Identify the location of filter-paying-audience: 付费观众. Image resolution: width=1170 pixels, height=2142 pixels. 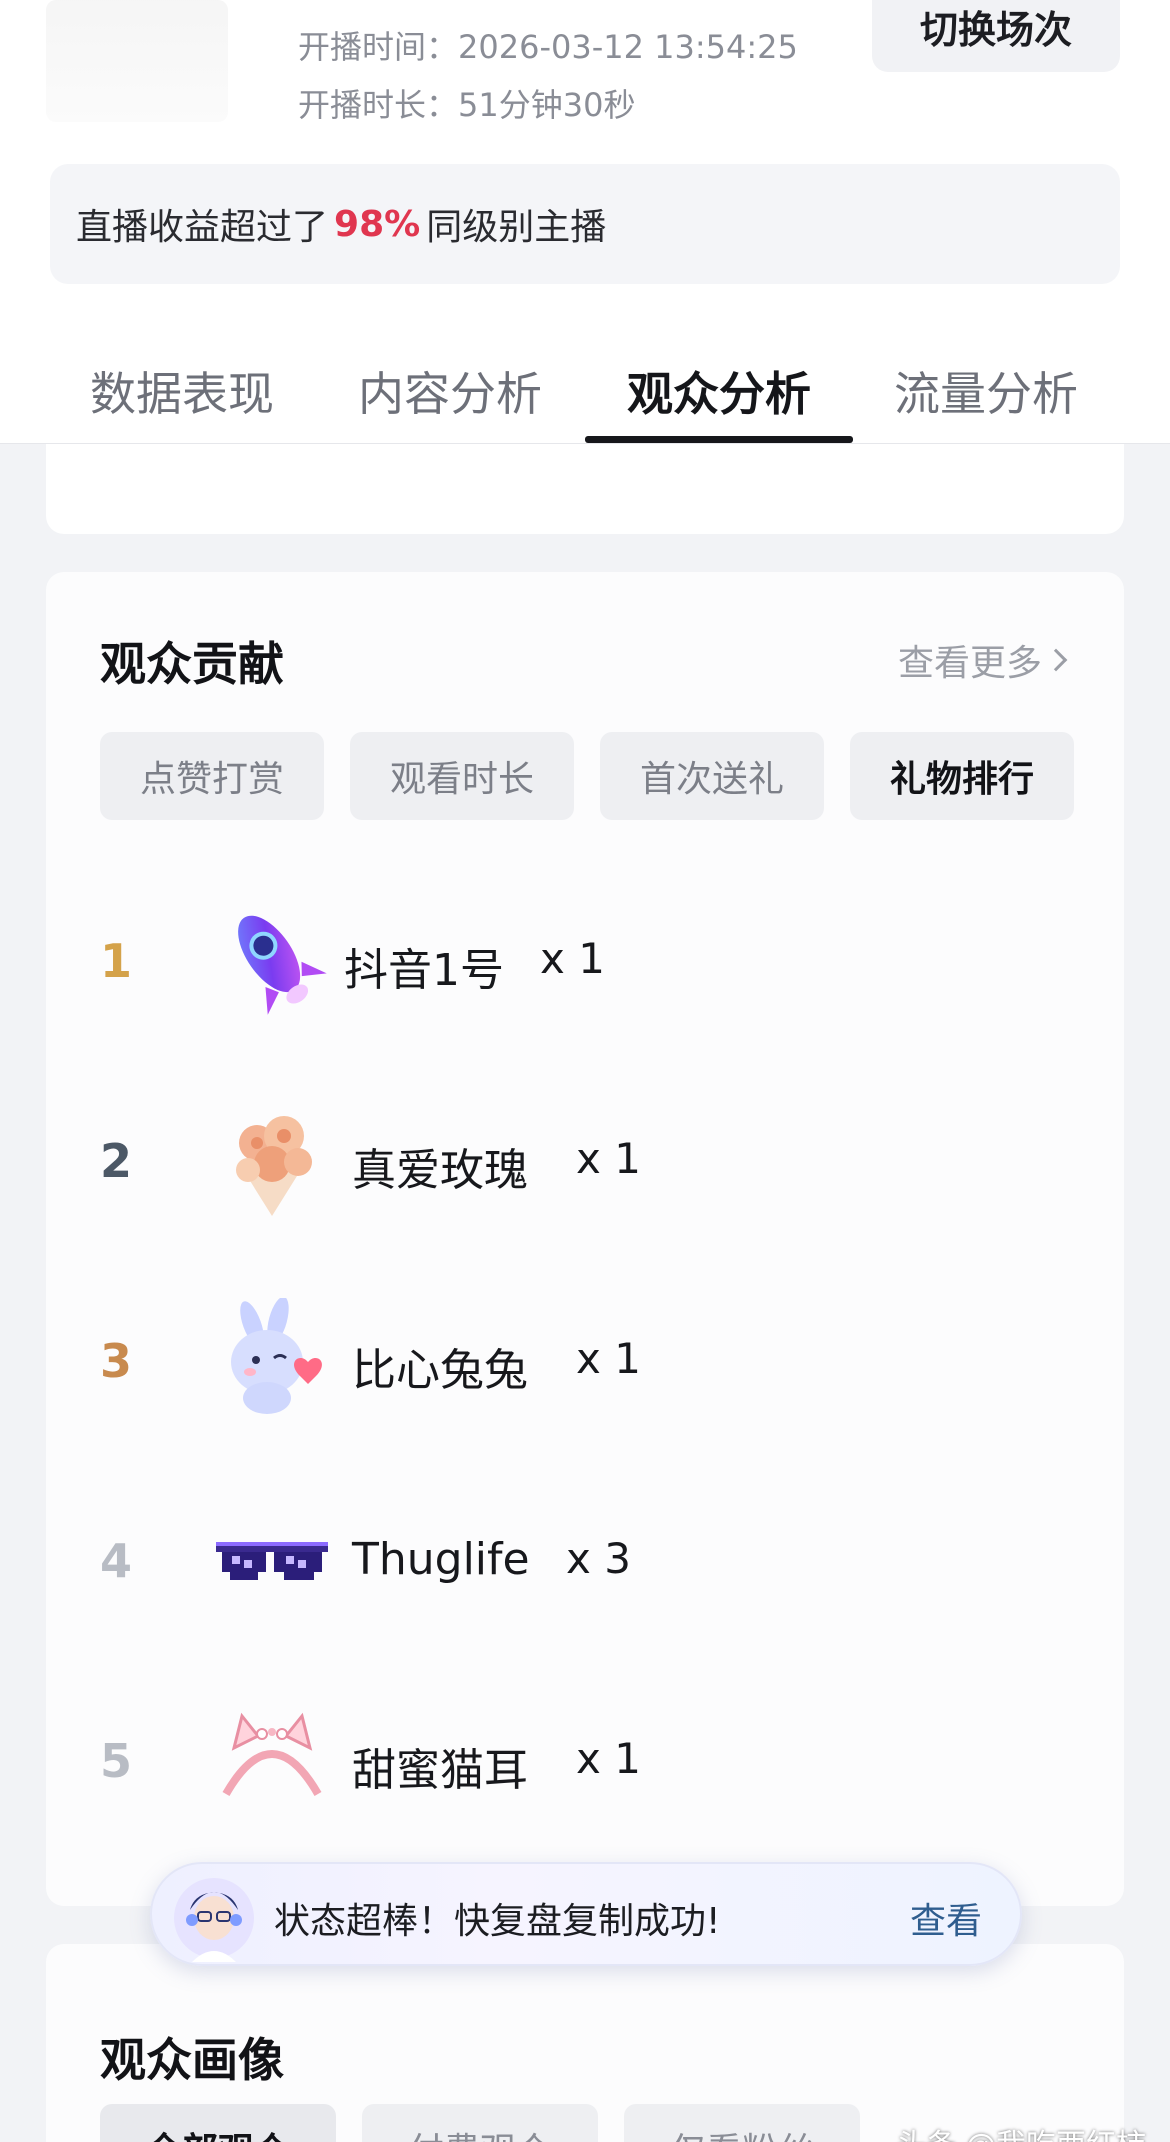
(480, 2123).